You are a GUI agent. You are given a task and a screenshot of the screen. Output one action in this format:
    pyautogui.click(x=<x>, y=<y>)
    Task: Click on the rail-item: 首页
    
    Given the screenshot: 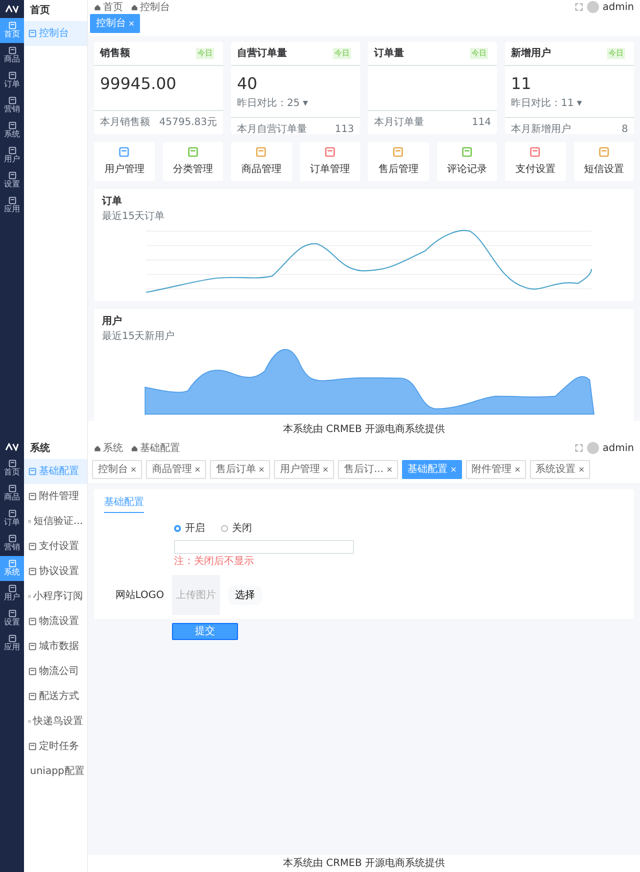 What is the action you would take?
    pyautogui.click(x=12, y=468)
    